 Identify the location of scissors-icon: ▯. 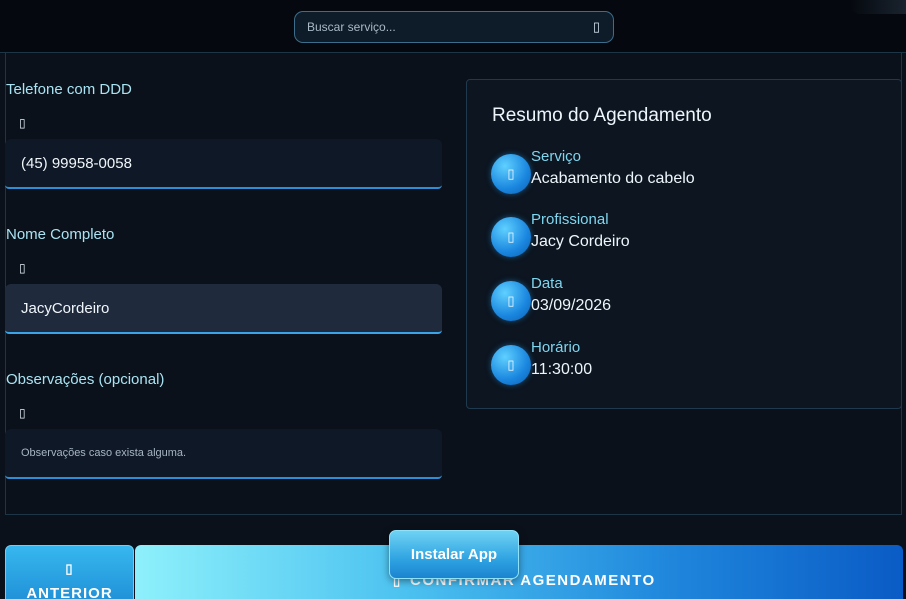
(511, 174).